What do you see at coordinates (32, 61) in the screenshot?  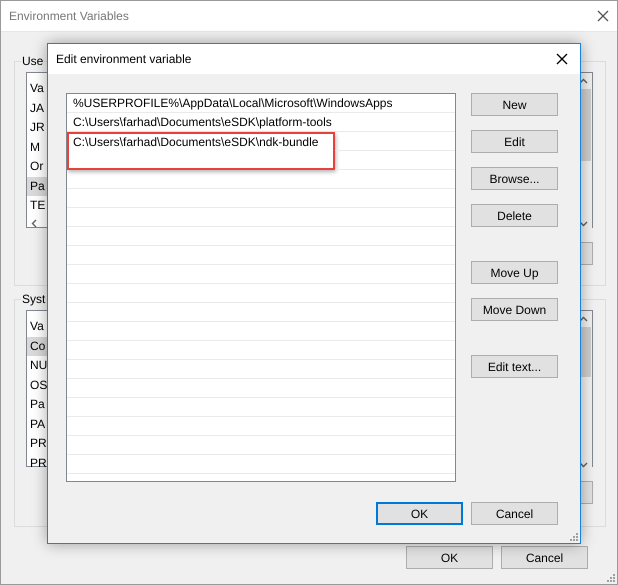 I see `group-label: Use` at bounding box center [32, 61].